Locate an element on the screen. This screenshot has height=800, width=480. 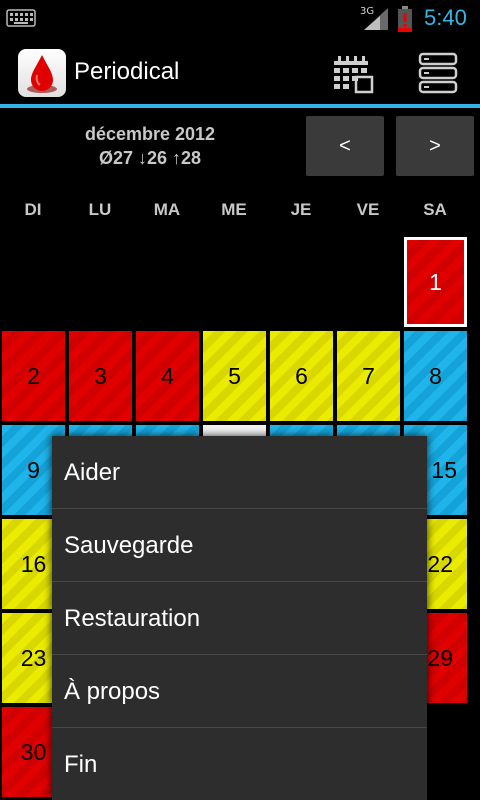
weekday-tuesday: MA is located at coordinates (167, 209).